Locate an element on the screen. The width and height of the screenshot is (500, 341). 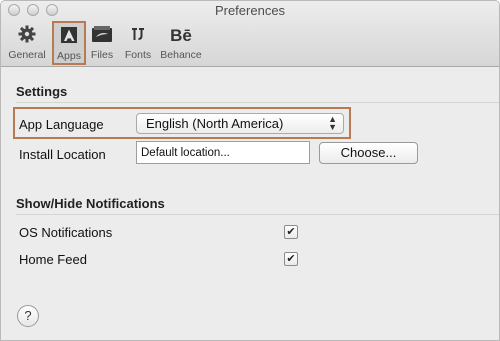
tab-behance-label: Behance is located at coordinates (181, 55).